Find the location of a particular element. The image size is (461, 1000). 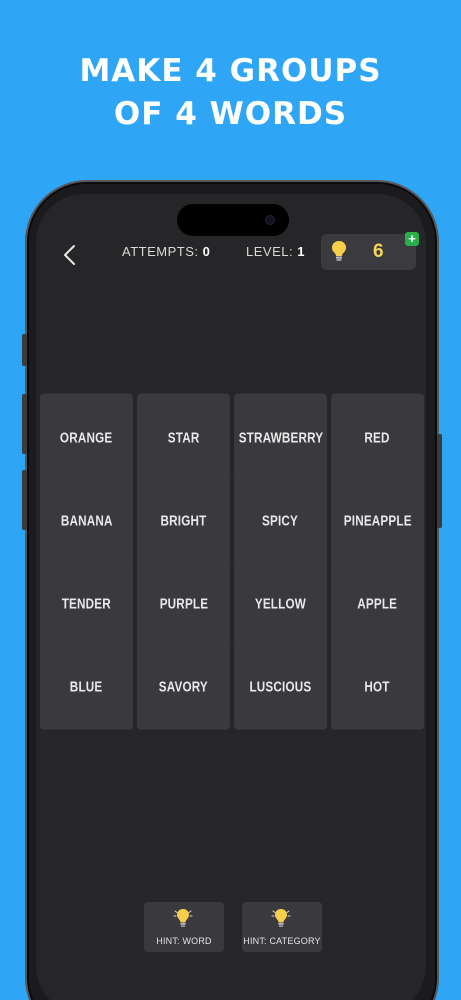

word-tile: TENDER is located at coordinates (86, 603).